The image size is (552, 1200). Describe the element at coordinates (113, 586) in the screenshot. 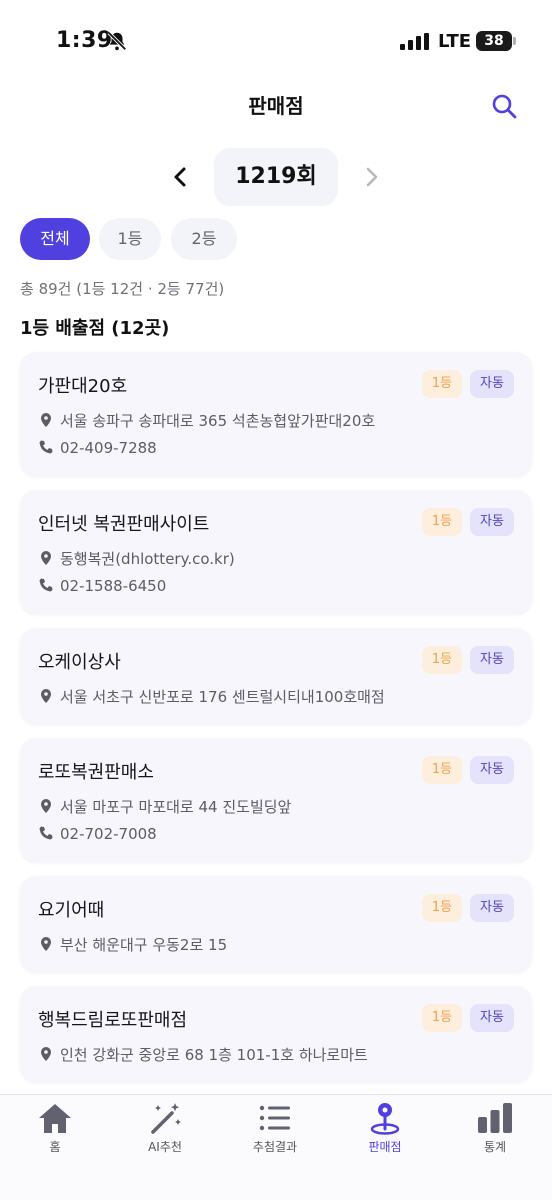

I see `store-phone: 02-1588-6450` at that location.